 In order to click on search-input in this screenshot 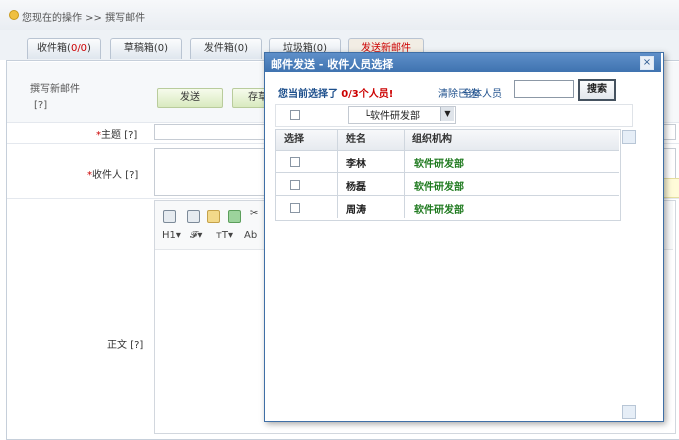, I will do `click(544, 89)`.